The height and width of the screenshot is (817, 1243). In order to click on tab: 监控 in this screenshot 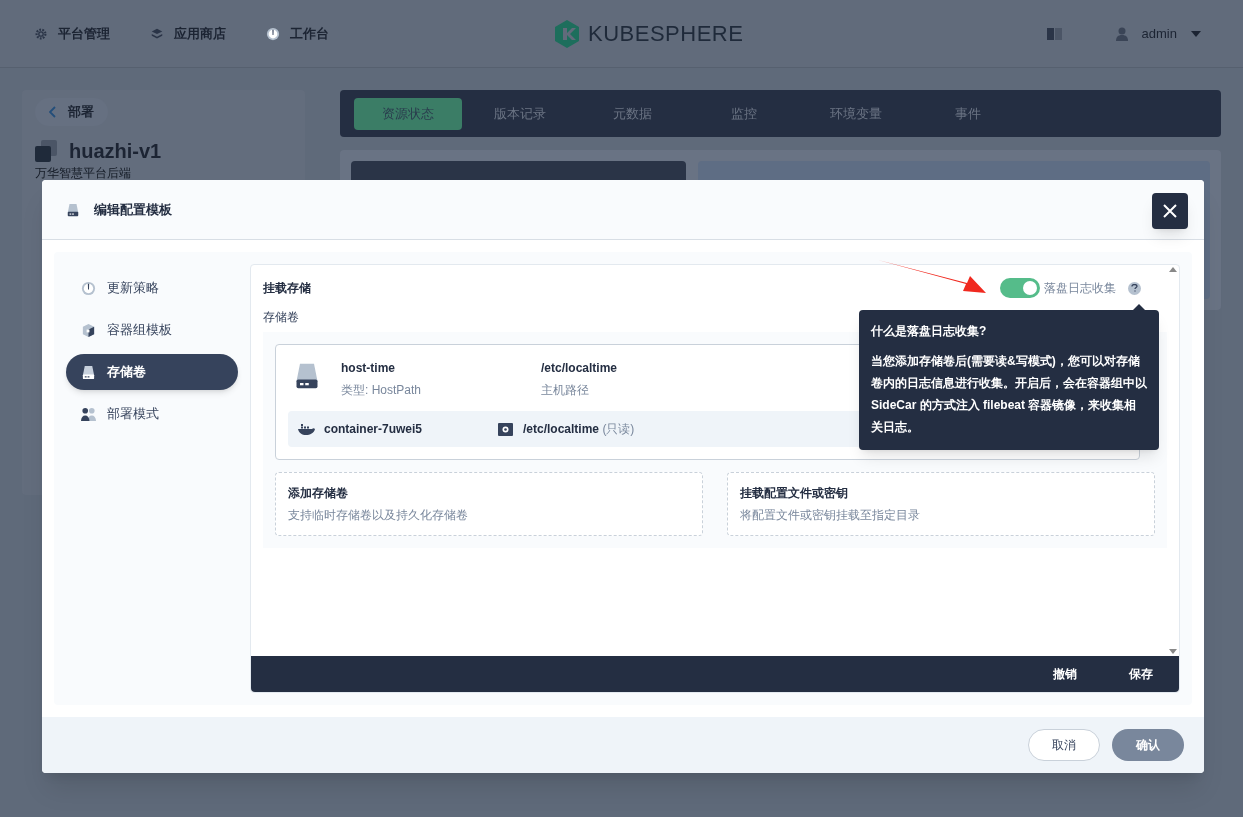, I will do `click(744, 113)`.